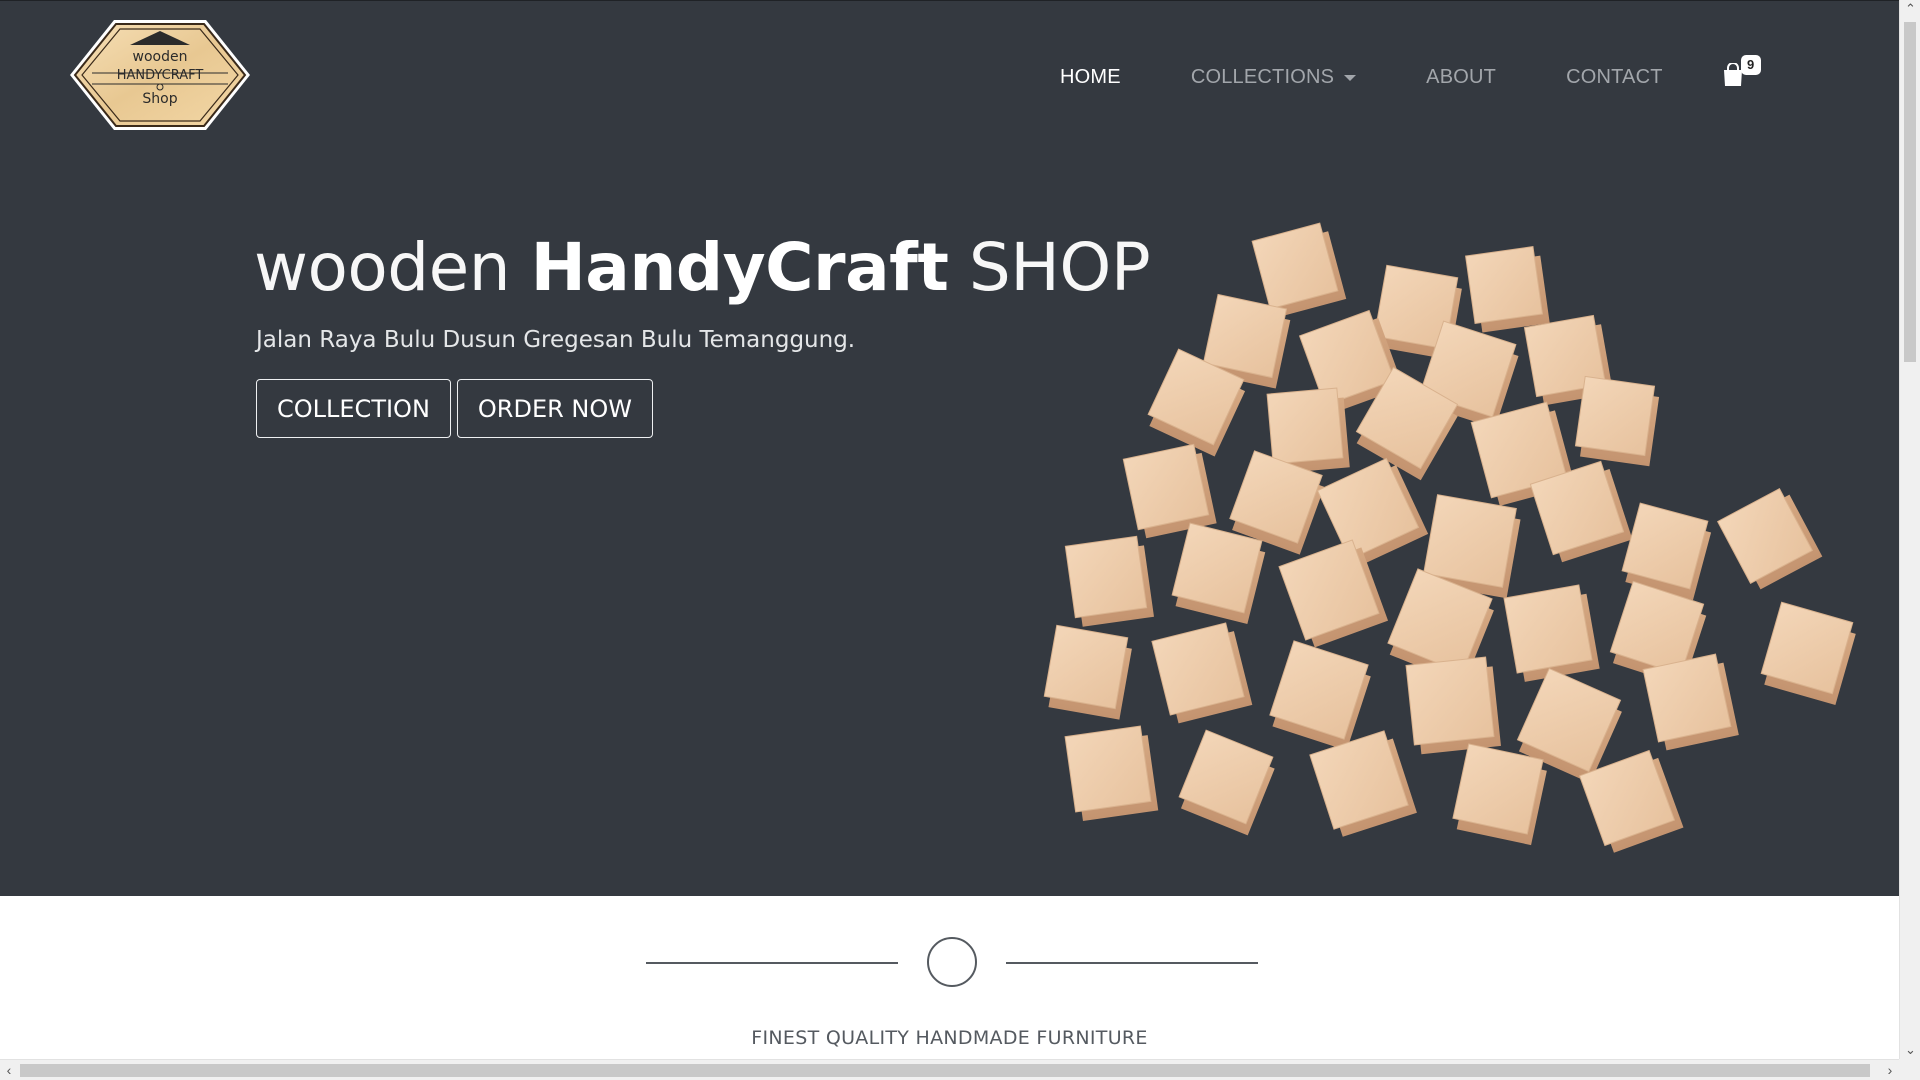  I want to click on cart-button: 9, so click(1743, 73).